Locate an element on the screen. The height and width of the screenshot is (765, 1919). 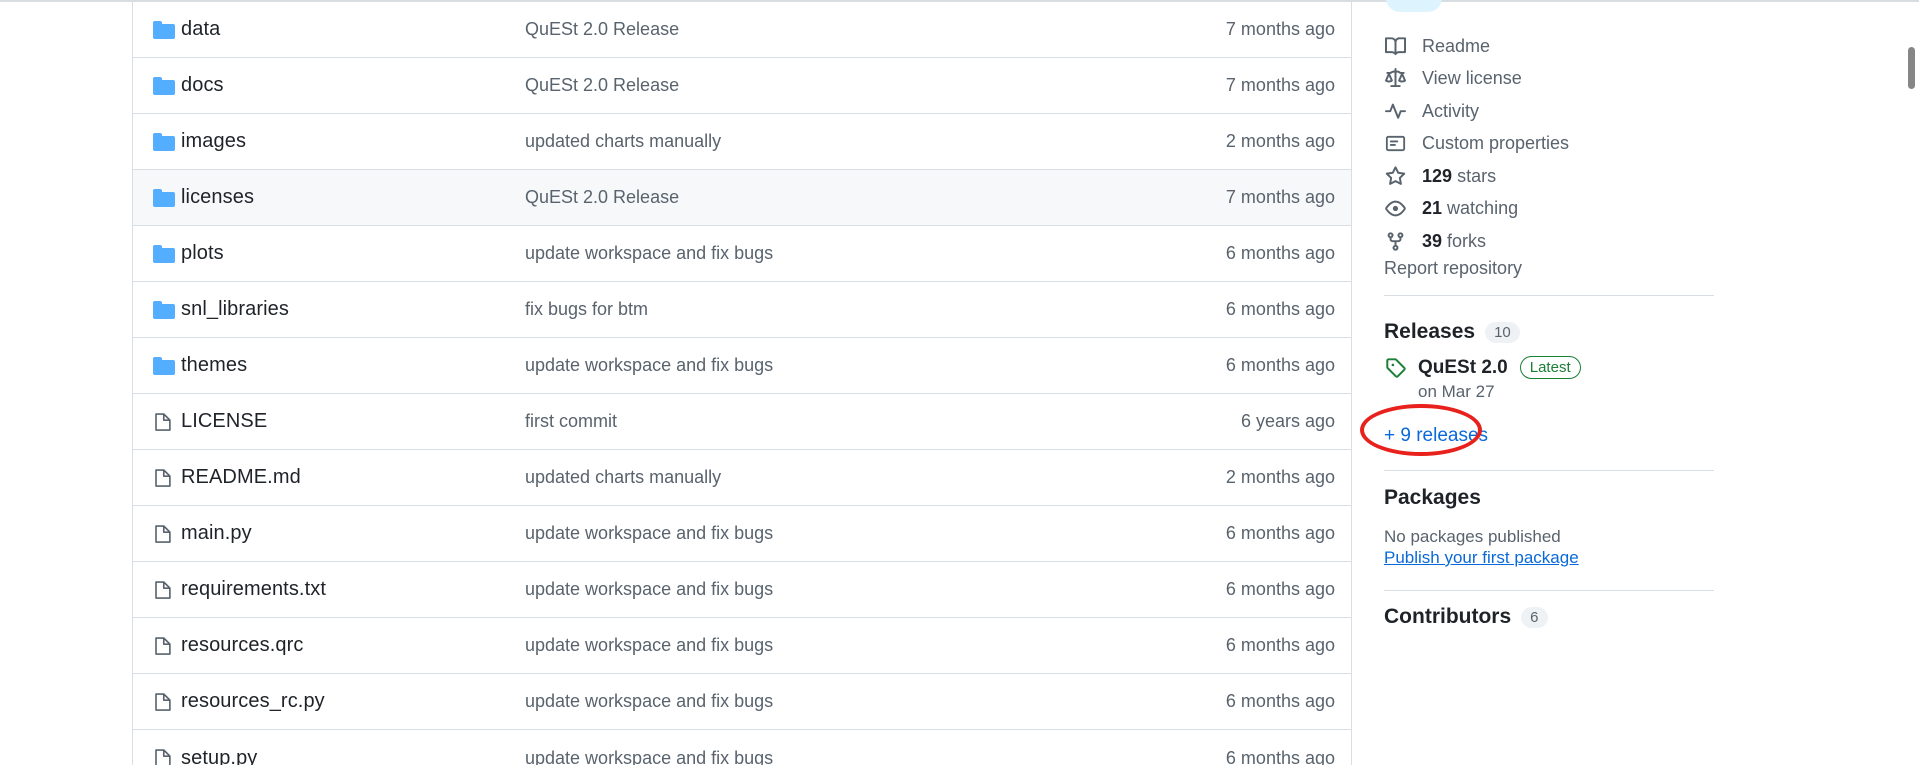
table-row: docs QuESt 2.0 Release 7 months ago is located at coordinates (742, 86).